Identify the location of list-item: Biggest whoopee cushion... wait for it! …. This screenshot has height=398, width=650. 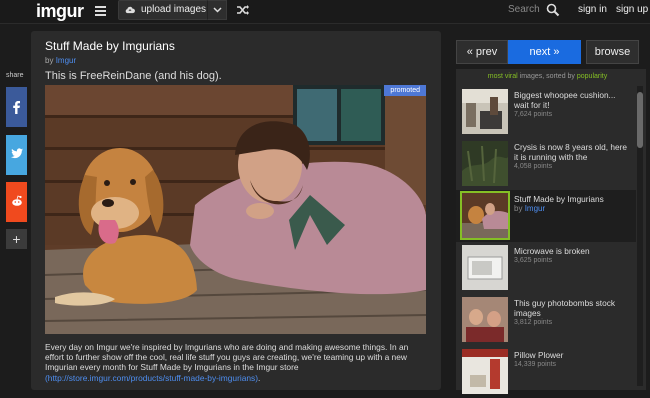
(546, 112).